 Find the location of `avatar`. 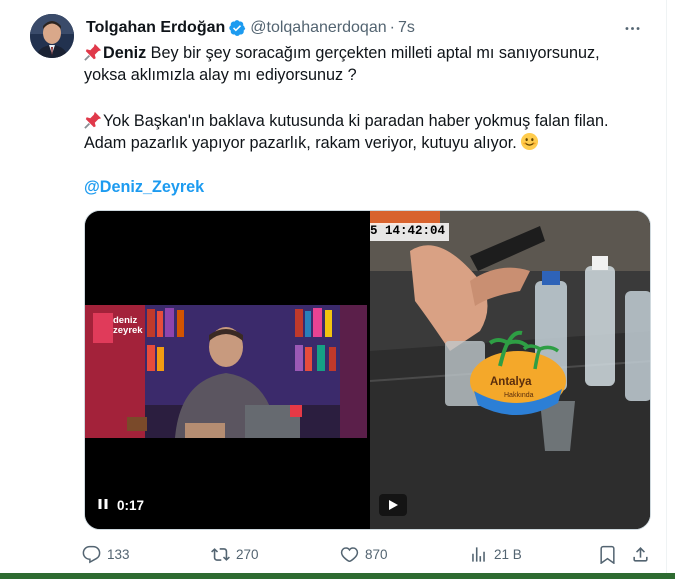

avatar is located at coordinates (52, 36).